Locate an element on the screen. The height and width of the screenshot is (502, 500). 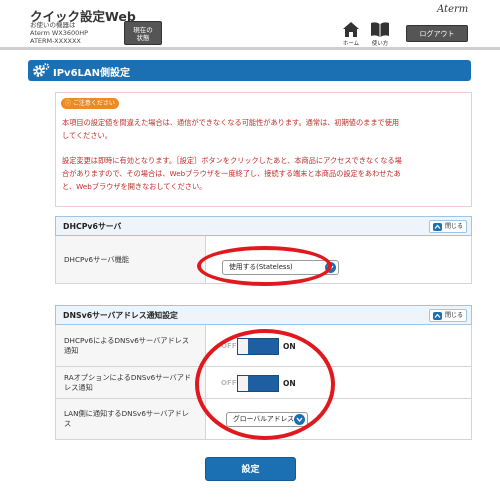
dhcpv6-dns-notify-row: DHCPv6によるDNSv6サーバアドレス 通知 OFF ON is located at coordinates (263, 346).